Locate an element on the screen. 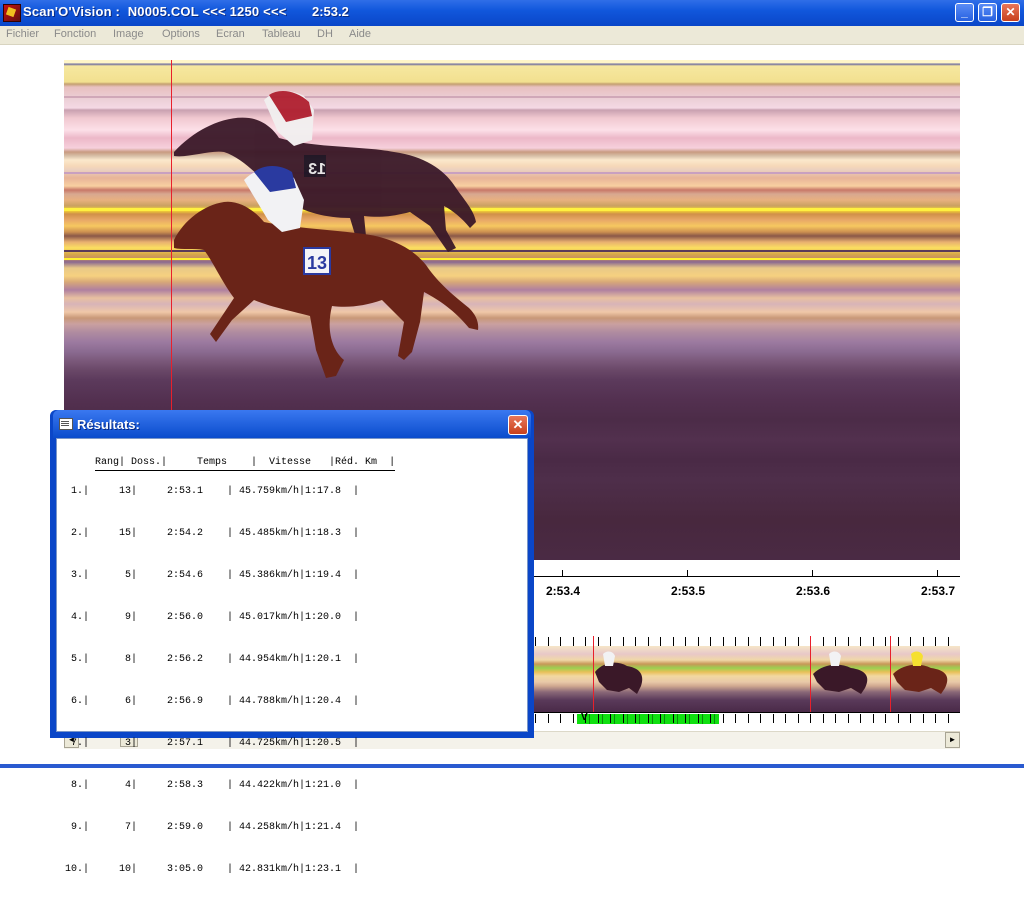 The image size is (1024, 905). menu-dh: DH is located at coordinates (325, 34).